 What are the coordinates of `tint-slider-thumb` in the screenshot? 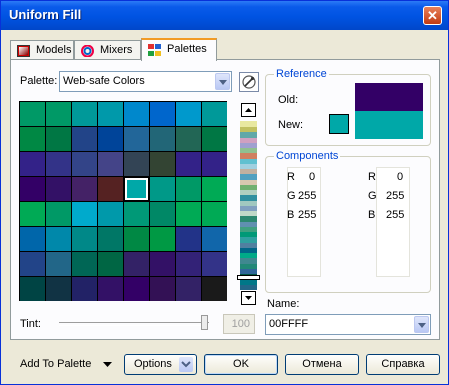 It's located at (204, 322).